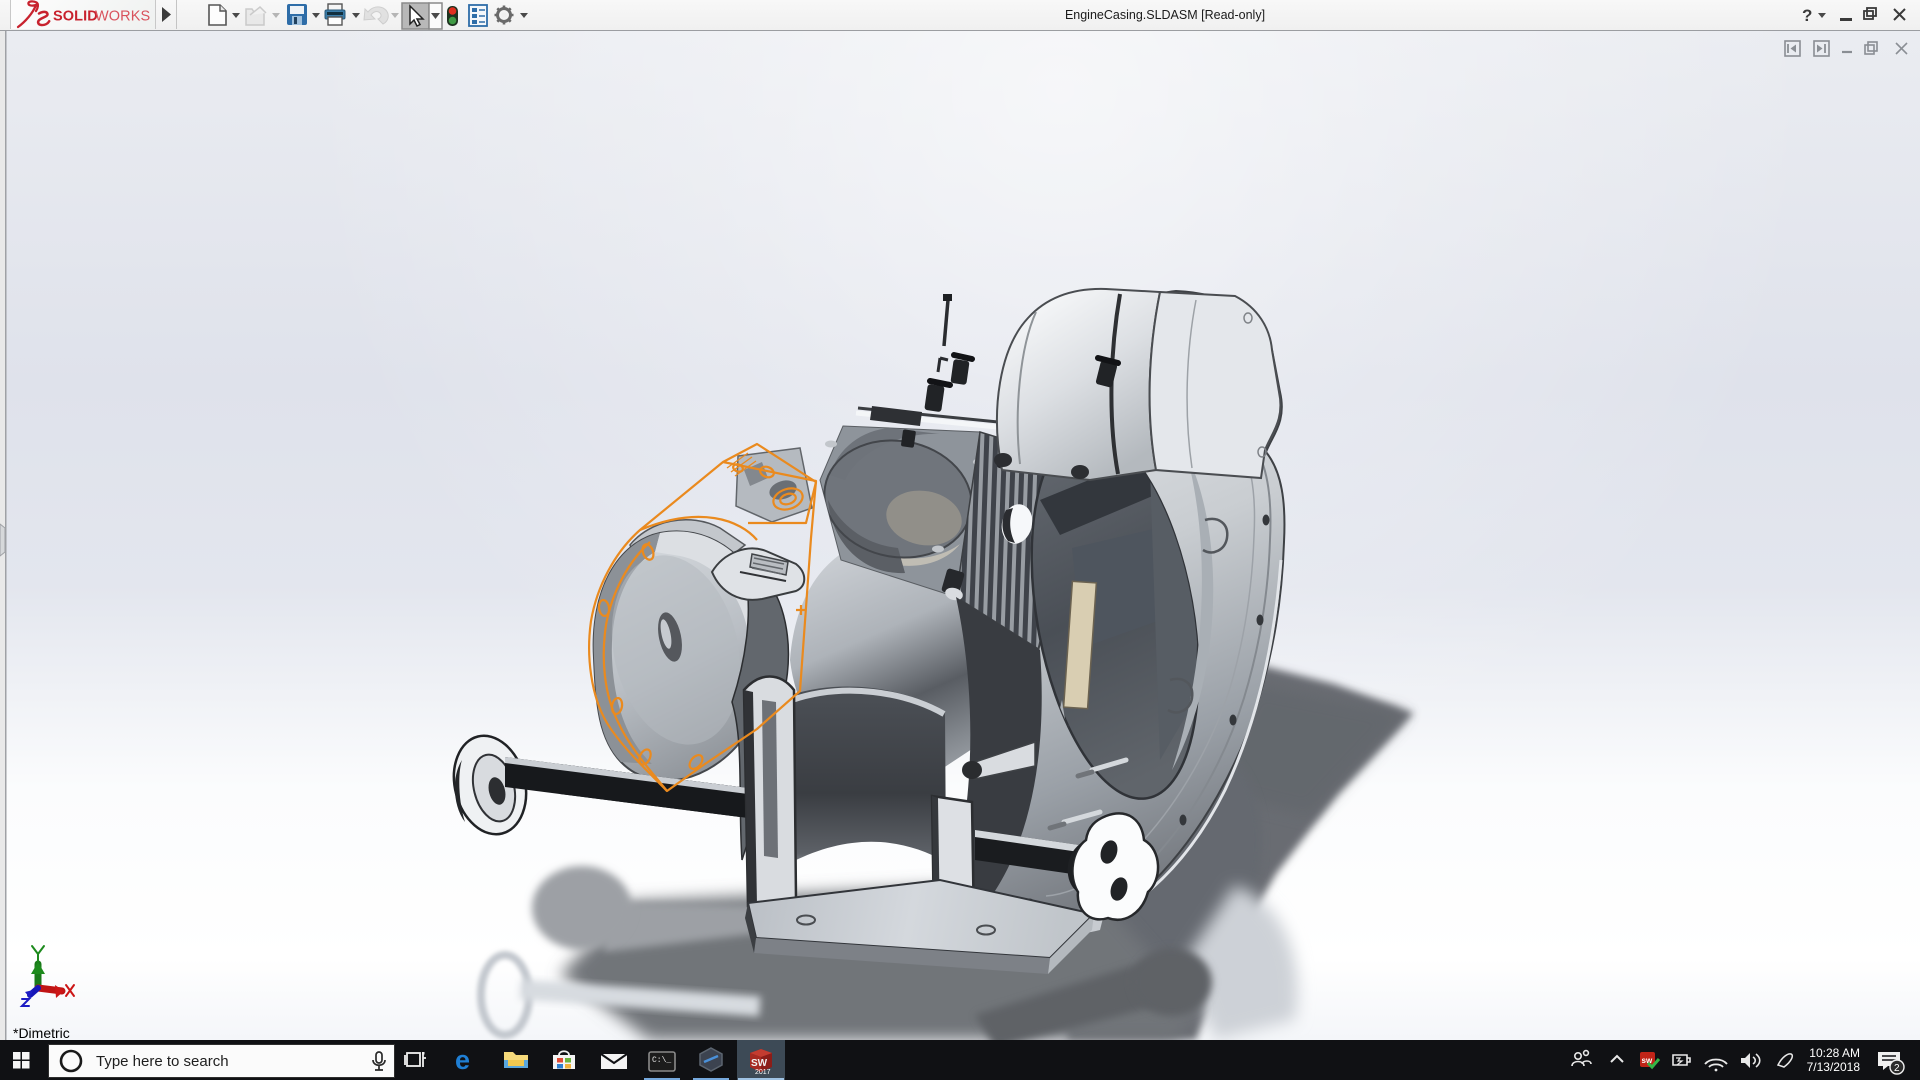  Describe the element at coordinates (75, 17) in the screenshot. I see `svg-text: SOLID` at that location.